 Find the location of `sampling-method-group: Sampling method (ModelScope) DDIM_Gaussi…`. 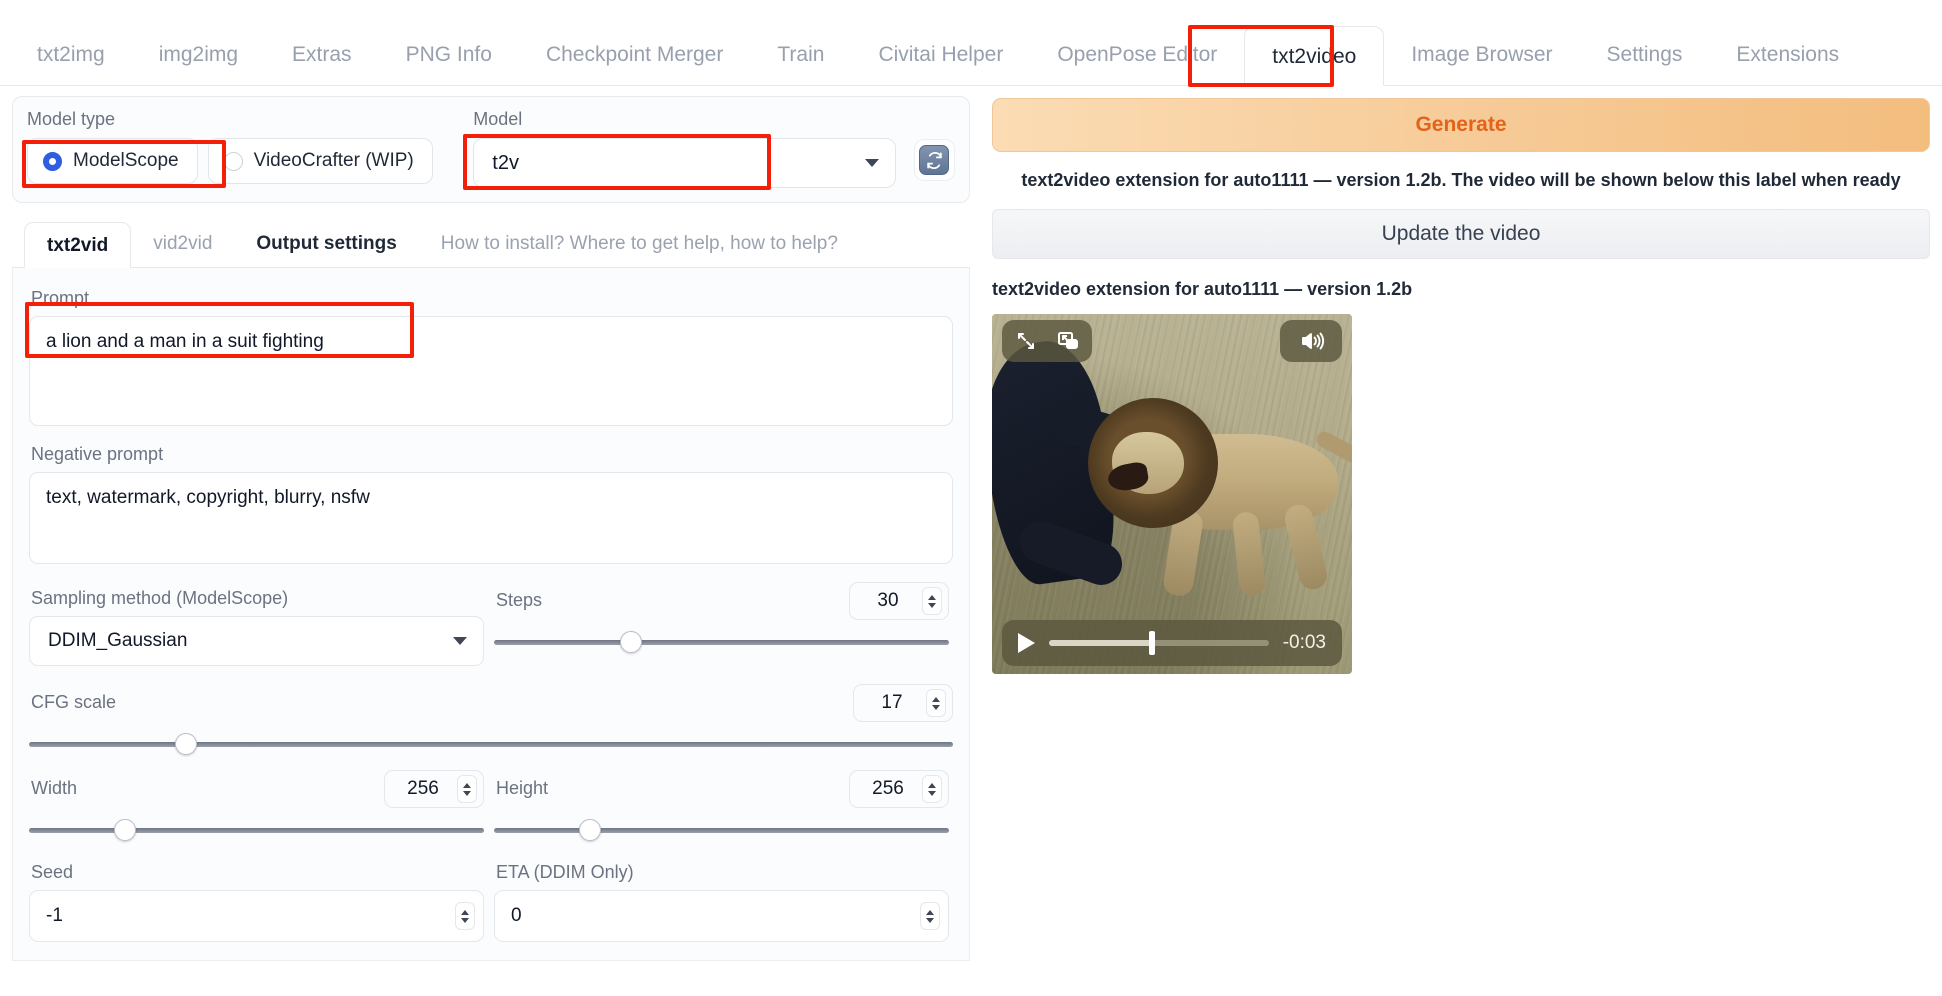

sampling-method-group: Sampling method (ModelScope) DDIM_Gaussi… is located at coordinates (256, 624).